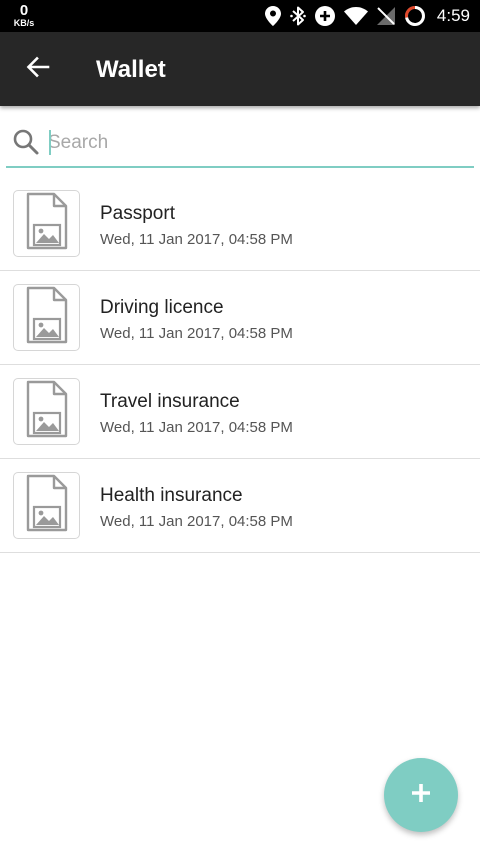 The height and width of the screenshot is (854, 480). What do you see at coordinates (162, 307) in the screenshot?
I see `document-title: Driving licence` at bounding box center [162, 307].